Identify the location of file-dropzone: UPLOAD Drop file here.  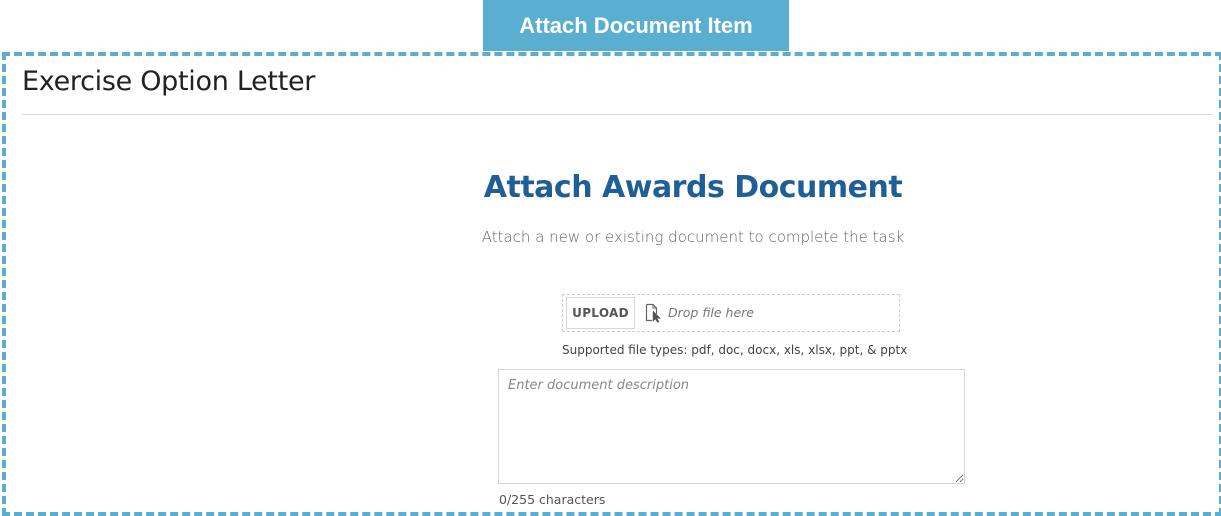
(731, 313).